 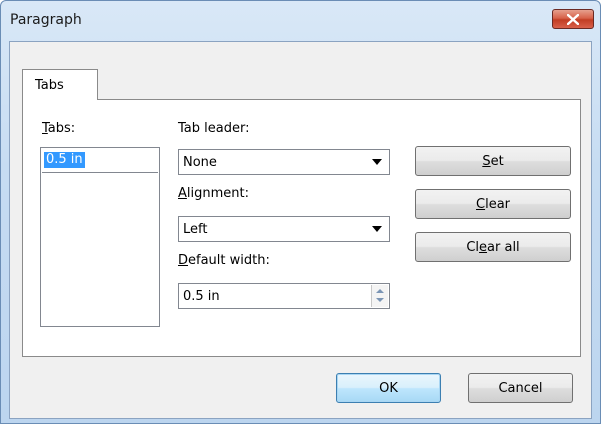 I want to click on clear-button-label: Clear, so click(x=493, y=204).